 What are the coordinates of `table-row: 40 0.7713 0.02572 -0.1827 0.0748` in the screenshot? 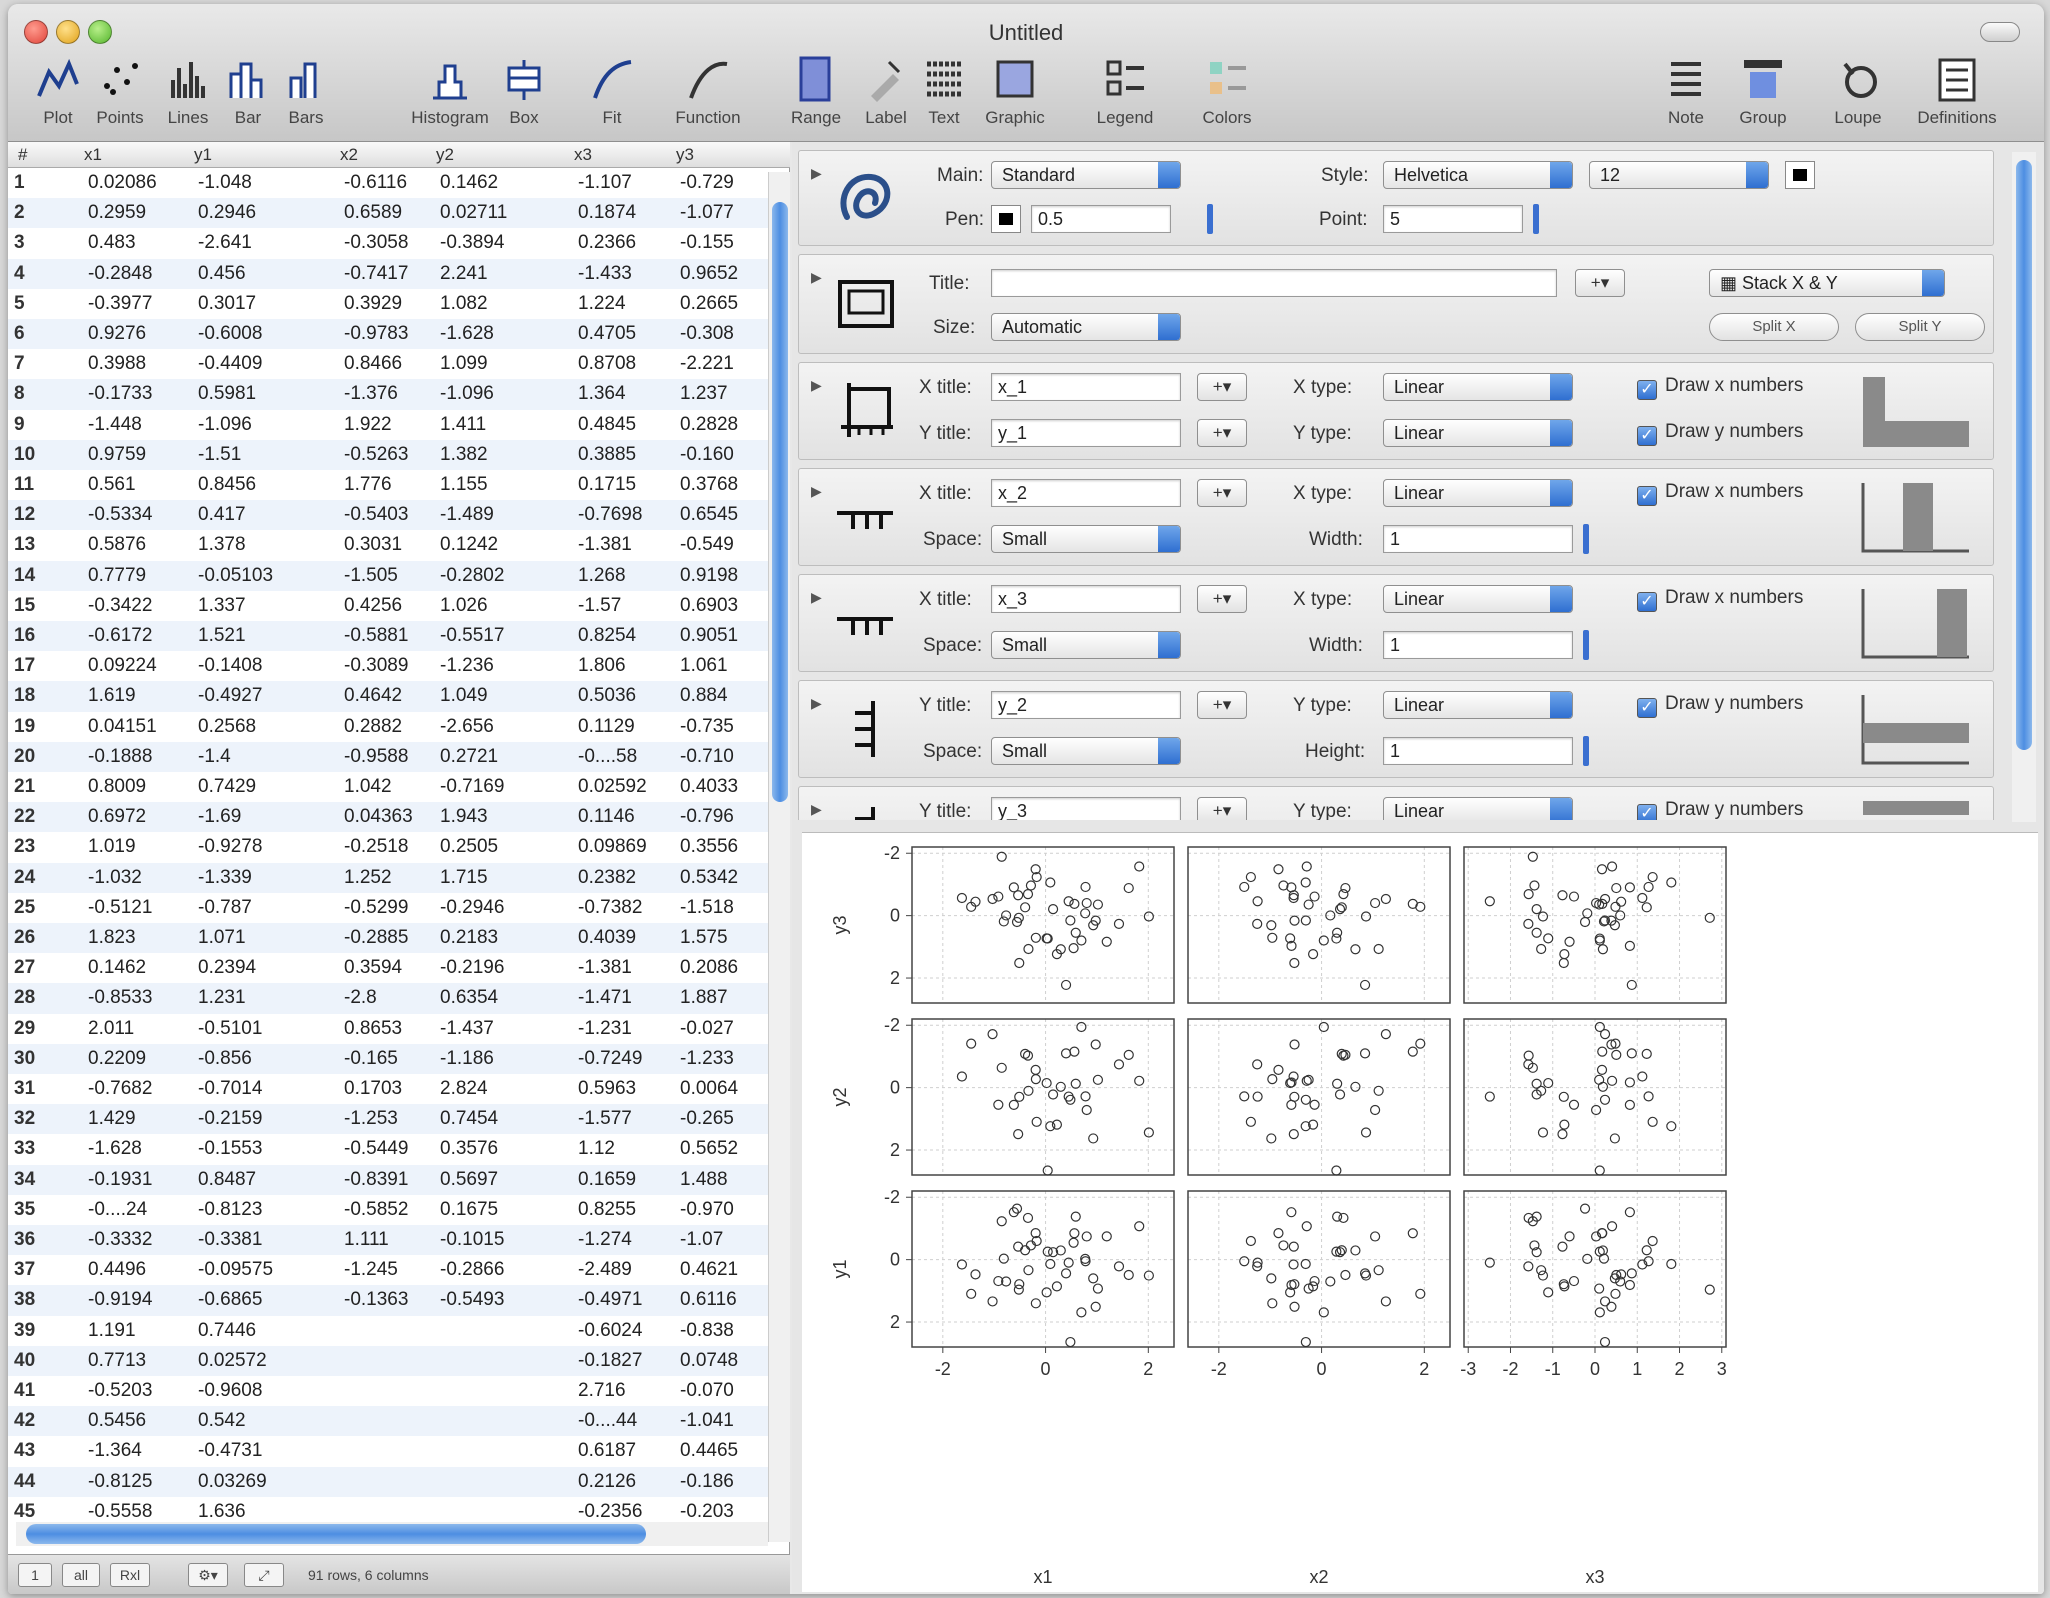 It's located at (388, 1360).